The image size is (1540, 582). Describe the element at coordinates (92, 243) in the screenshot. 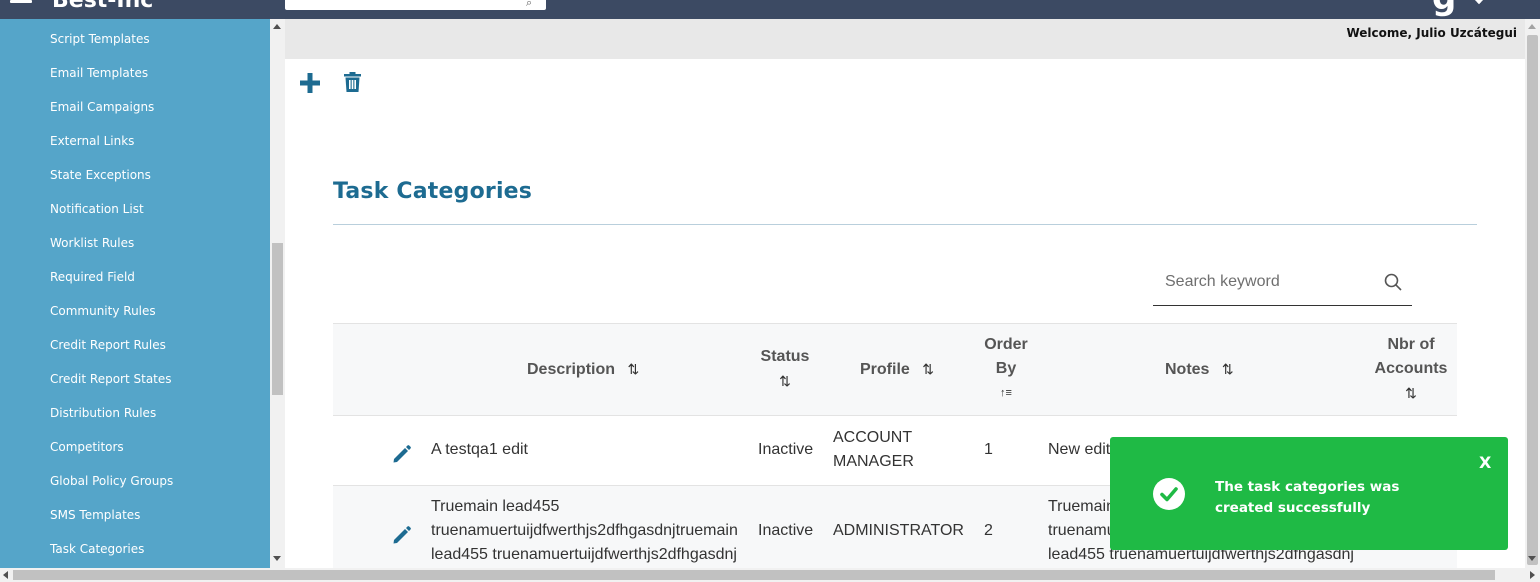

I see `sidebar-item-worklist-rules: Worklist Rules` at that location.